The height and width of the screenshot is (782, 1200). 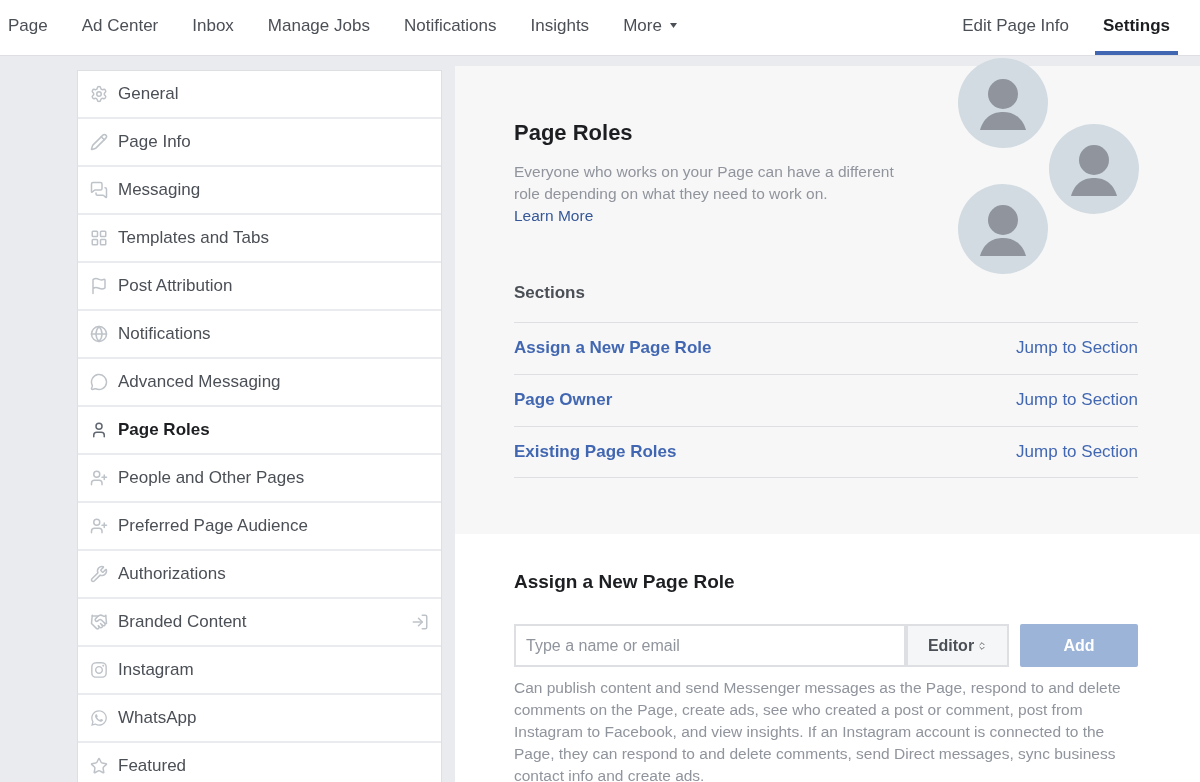 I want to click on section-link: Existing Page Roles, so click(x=595, y=451).